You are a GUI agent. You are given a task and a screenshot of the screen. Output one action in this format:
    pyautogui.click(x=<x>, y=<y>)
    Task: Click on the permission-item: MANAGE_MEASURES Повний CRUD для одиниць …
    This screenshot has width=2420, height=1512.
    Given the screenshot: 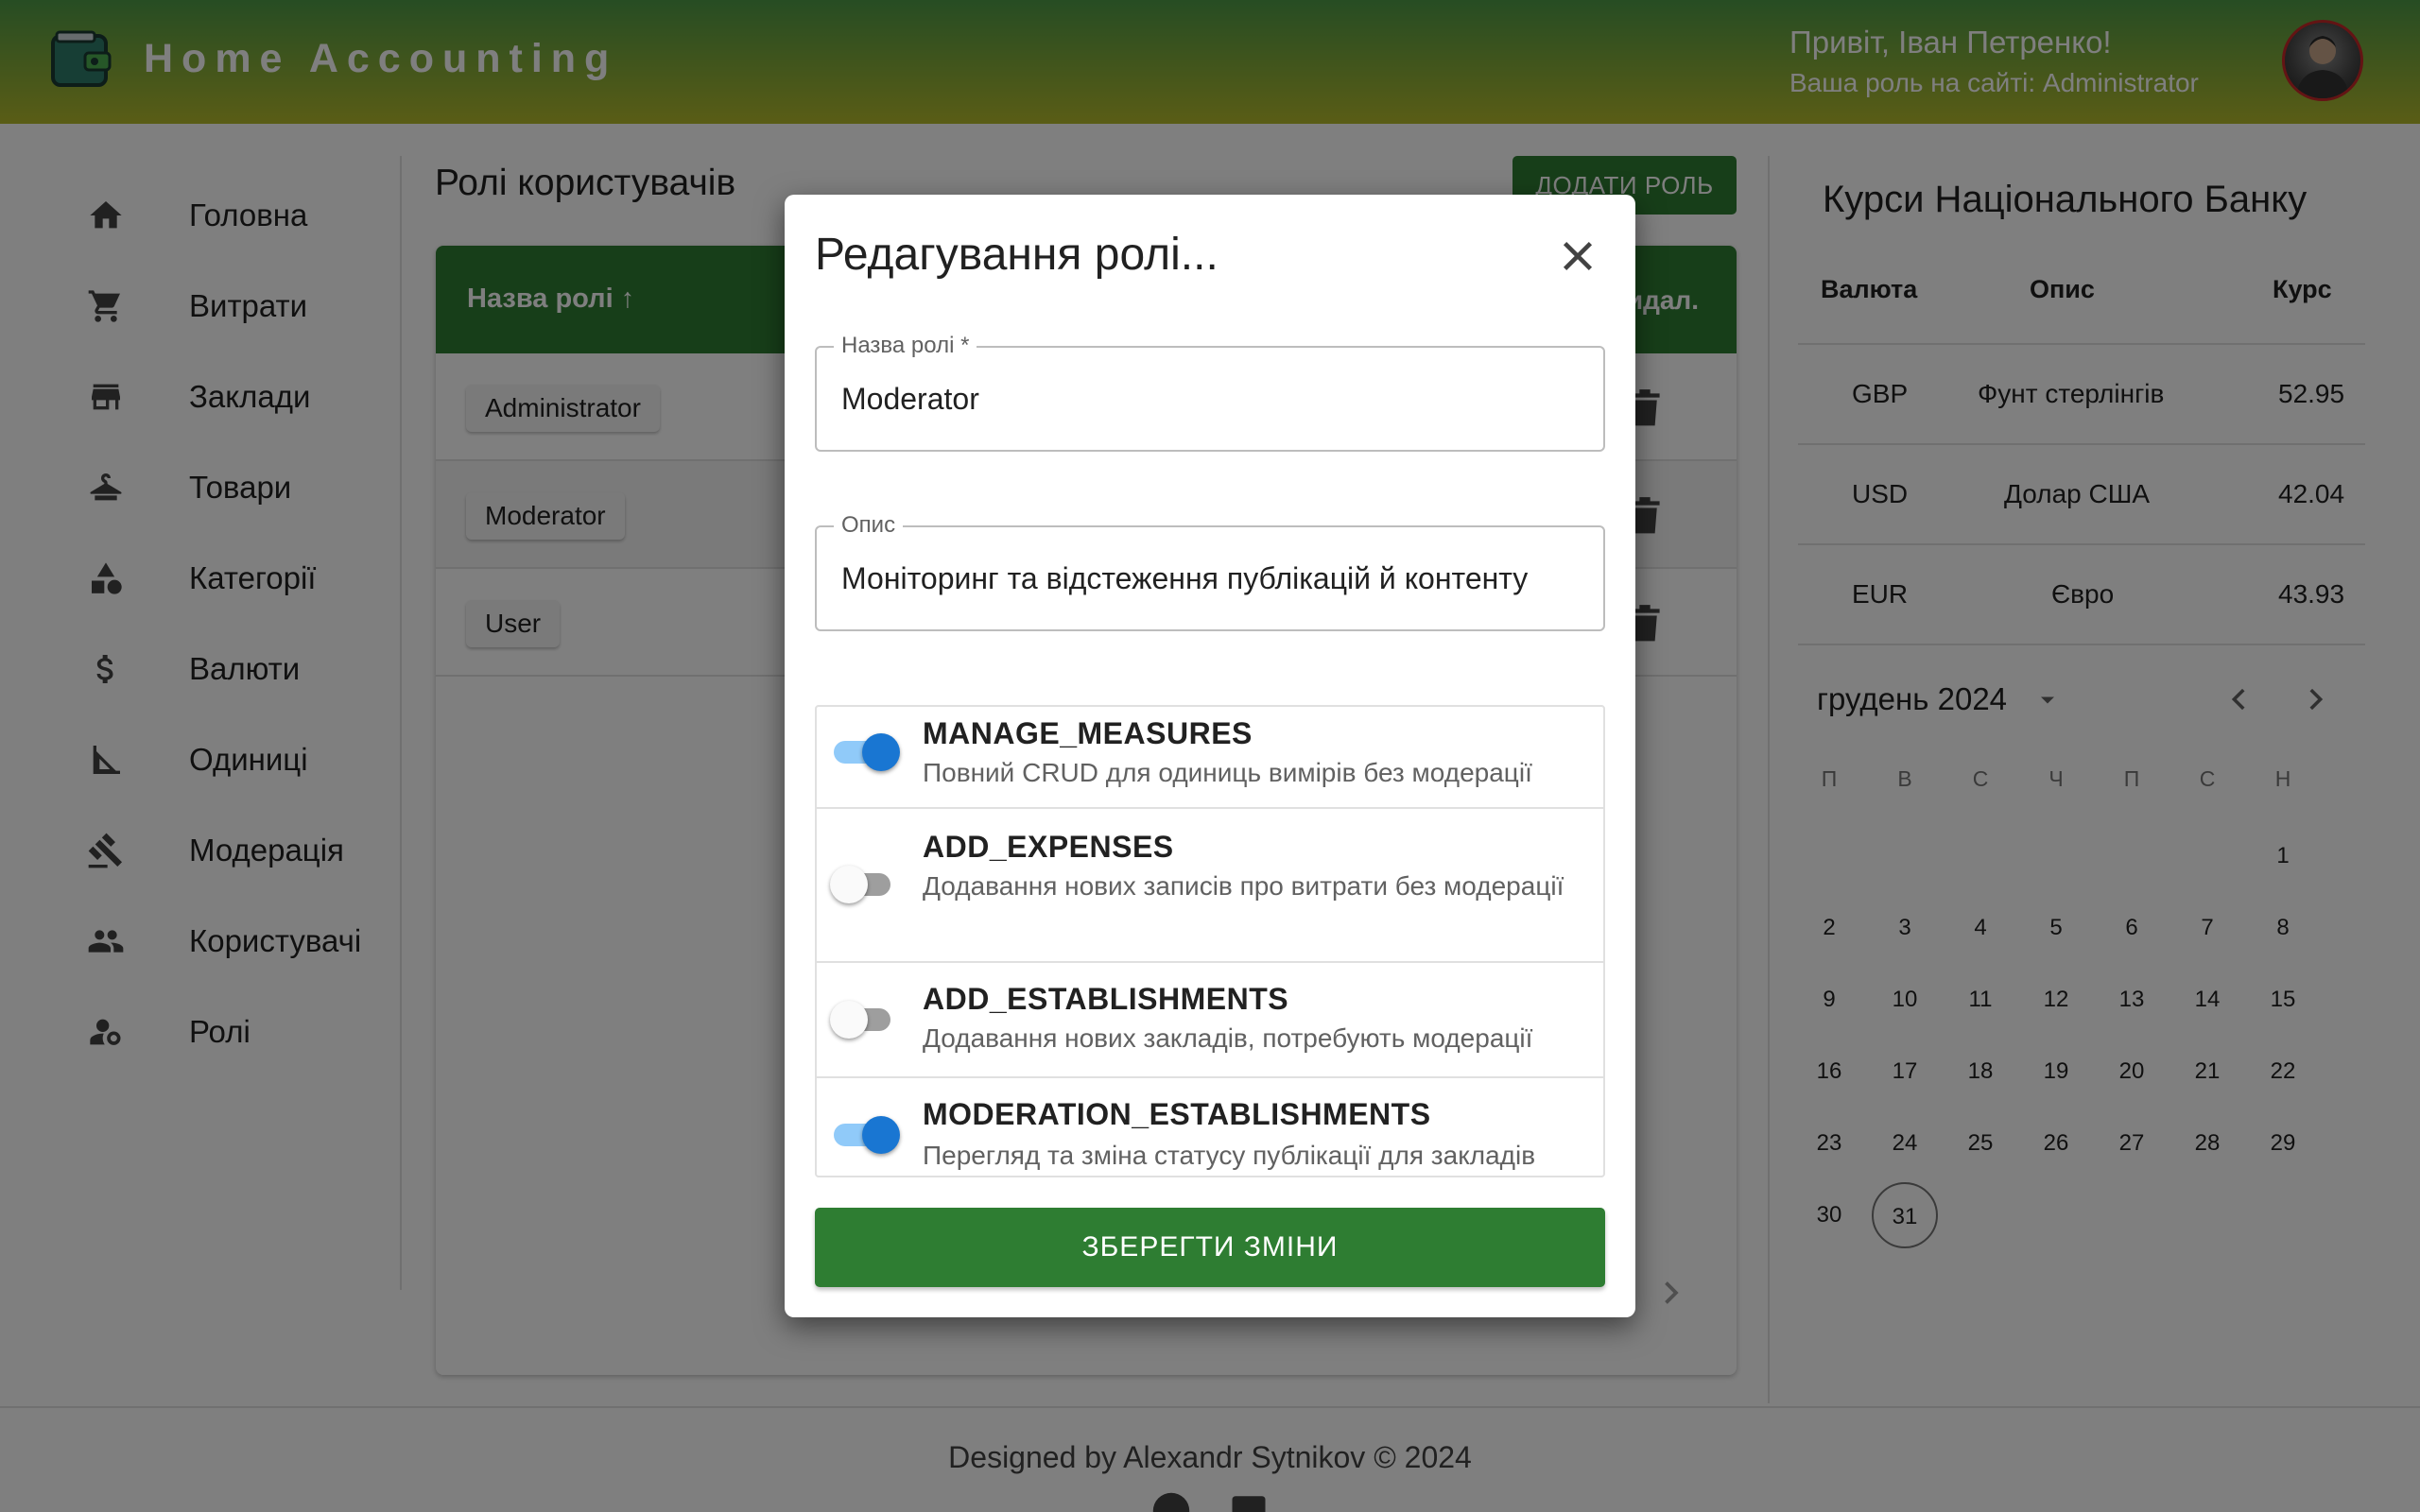 What is the action you would take?
    pyautogui.click(x=1210, y=758)
    